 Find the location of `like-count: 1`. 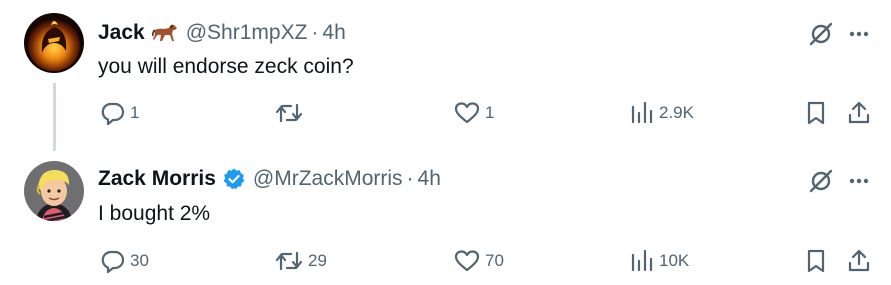

like-count: 1 is located at coordinates (490, 112).